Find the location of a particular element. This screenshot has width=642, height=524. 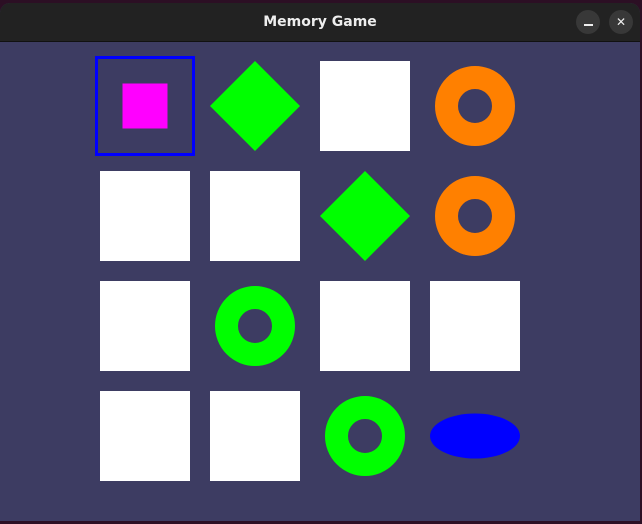

card-r1-c0 is located at coordinates (145, 216).